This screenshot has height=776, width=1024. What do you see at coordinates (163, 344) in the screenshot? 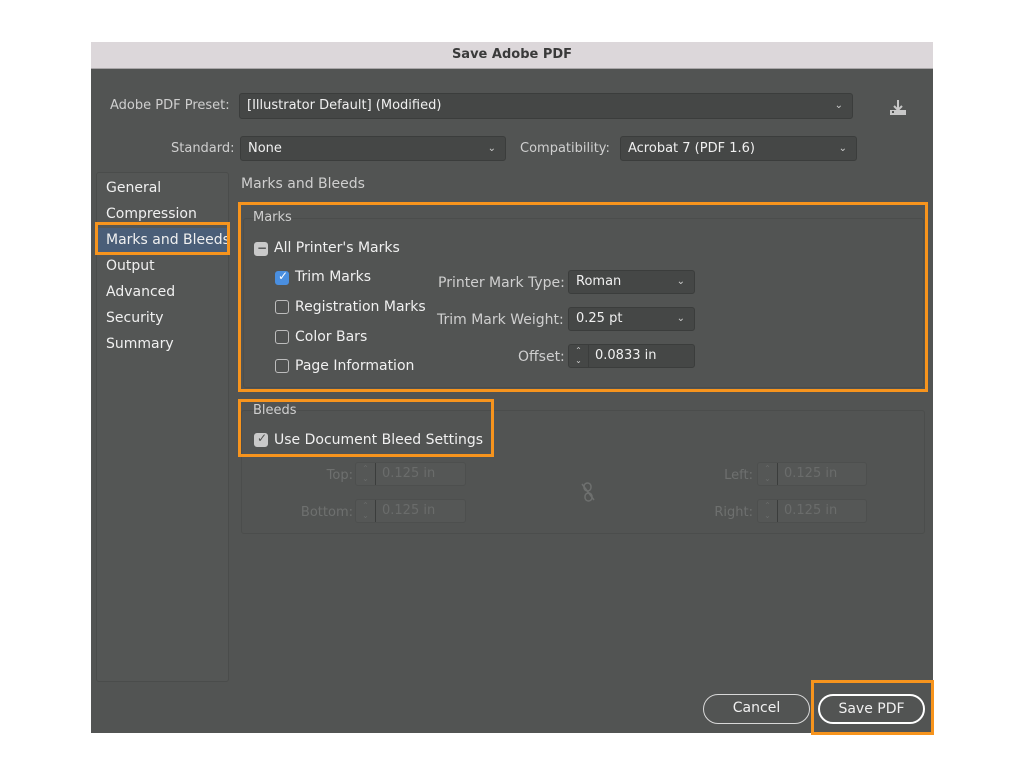
I see `sidebar-item-summary: Summary` at bounding box center [163, 344].